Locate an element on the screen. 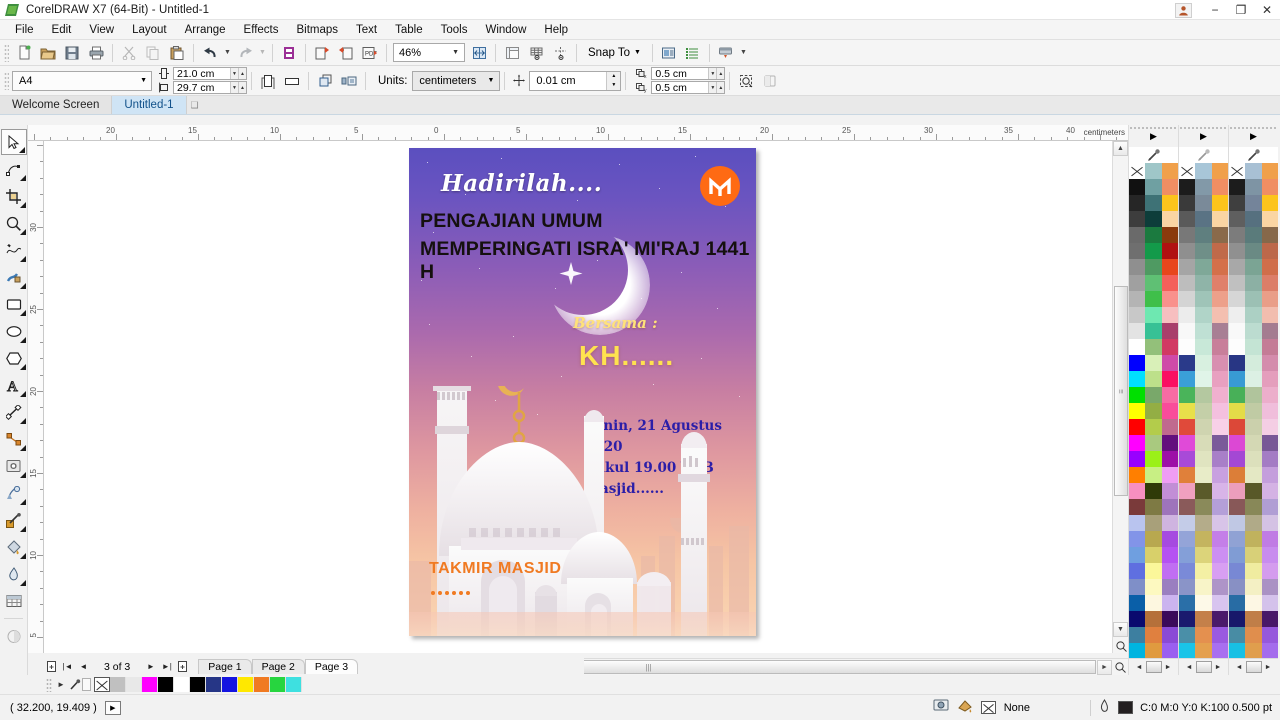 The width and height of the screenshot is (1280, 720). menu-view: View is located at coordinates (101, 30).